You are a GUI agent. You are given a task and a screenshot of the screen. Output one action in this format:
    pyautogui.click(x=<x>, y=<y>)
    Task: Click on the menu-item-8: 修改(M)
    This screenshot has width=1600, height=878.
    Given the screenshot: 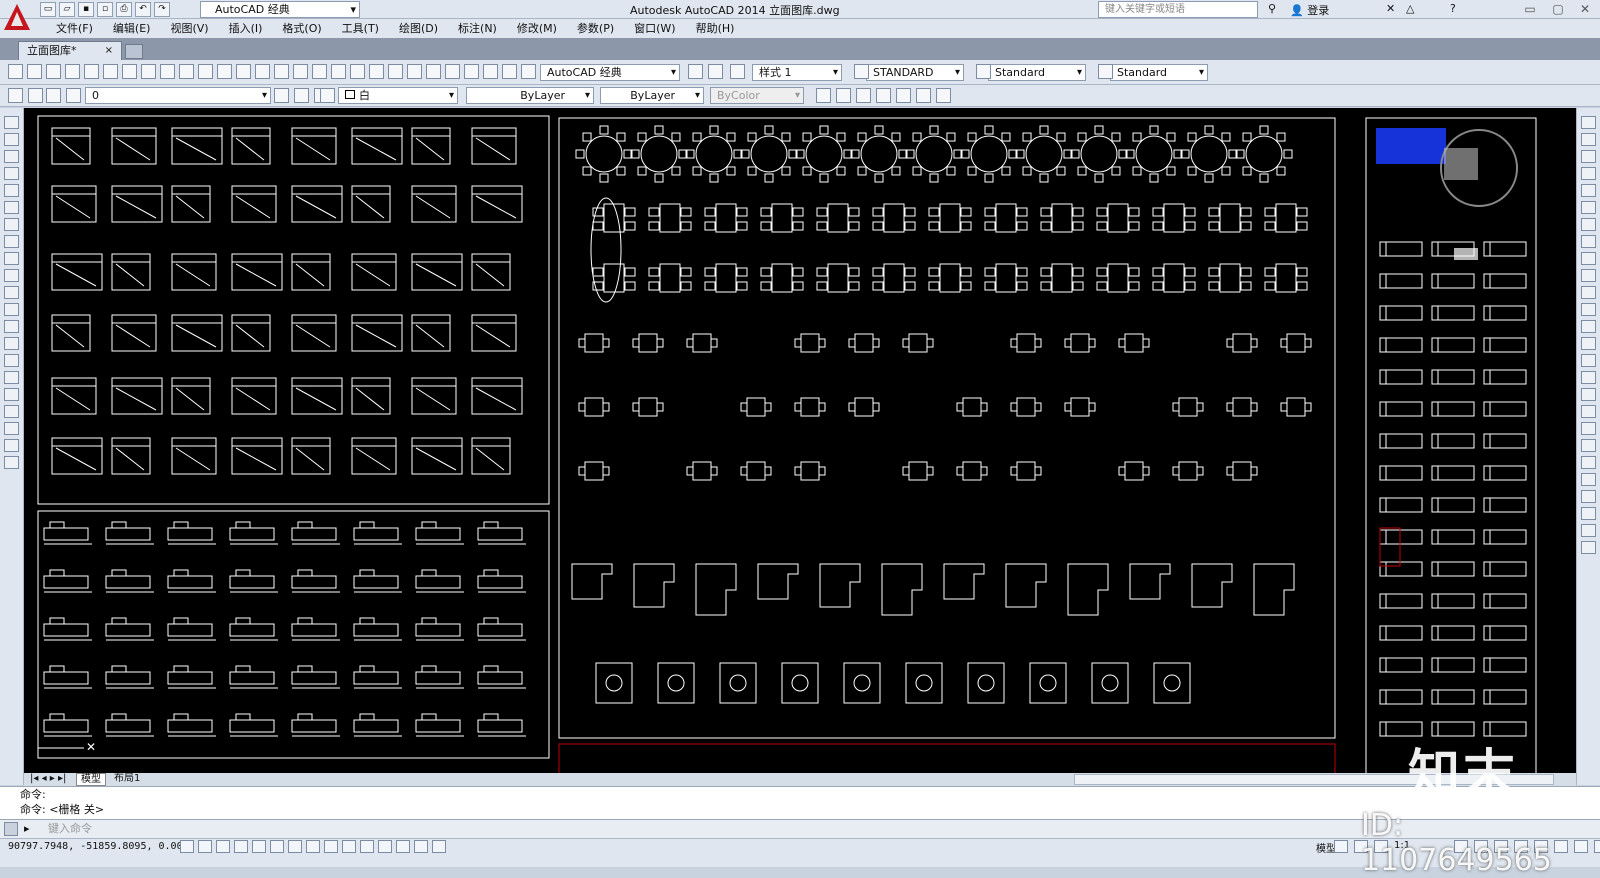 What is the action you would take?
    pyautogui.click(x=537, y=28)
    